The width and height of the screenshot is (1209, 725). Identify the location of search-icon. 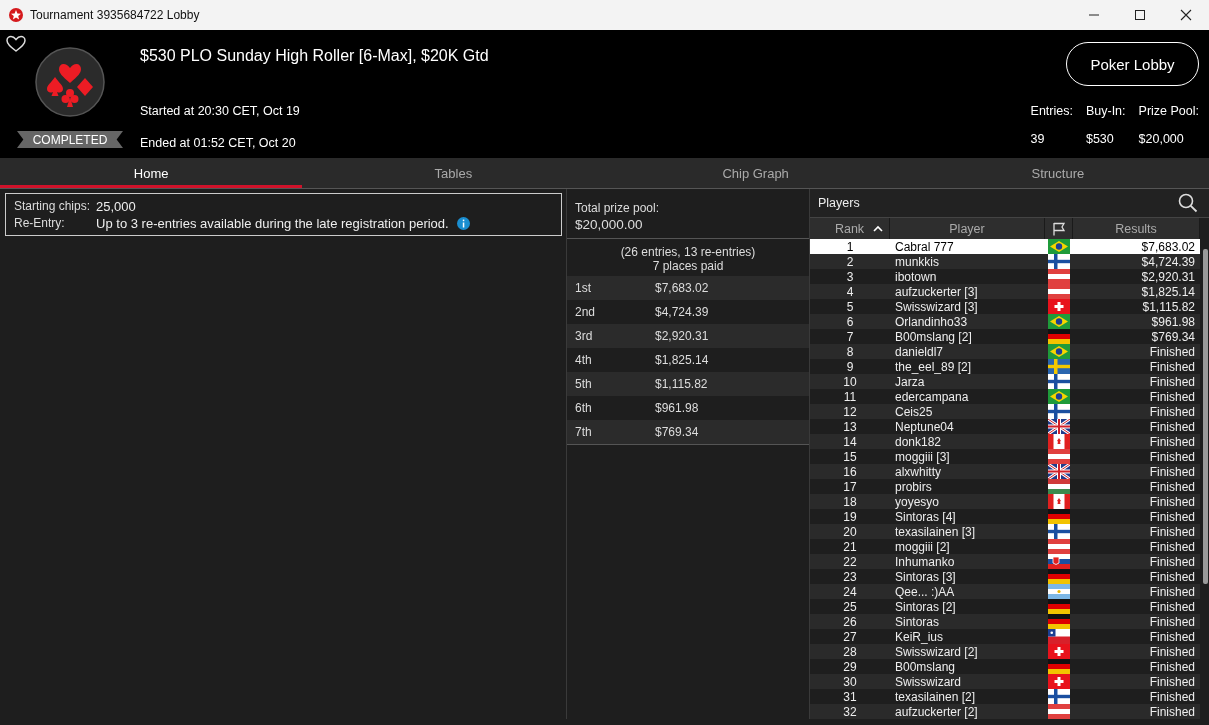
(1188, 203).